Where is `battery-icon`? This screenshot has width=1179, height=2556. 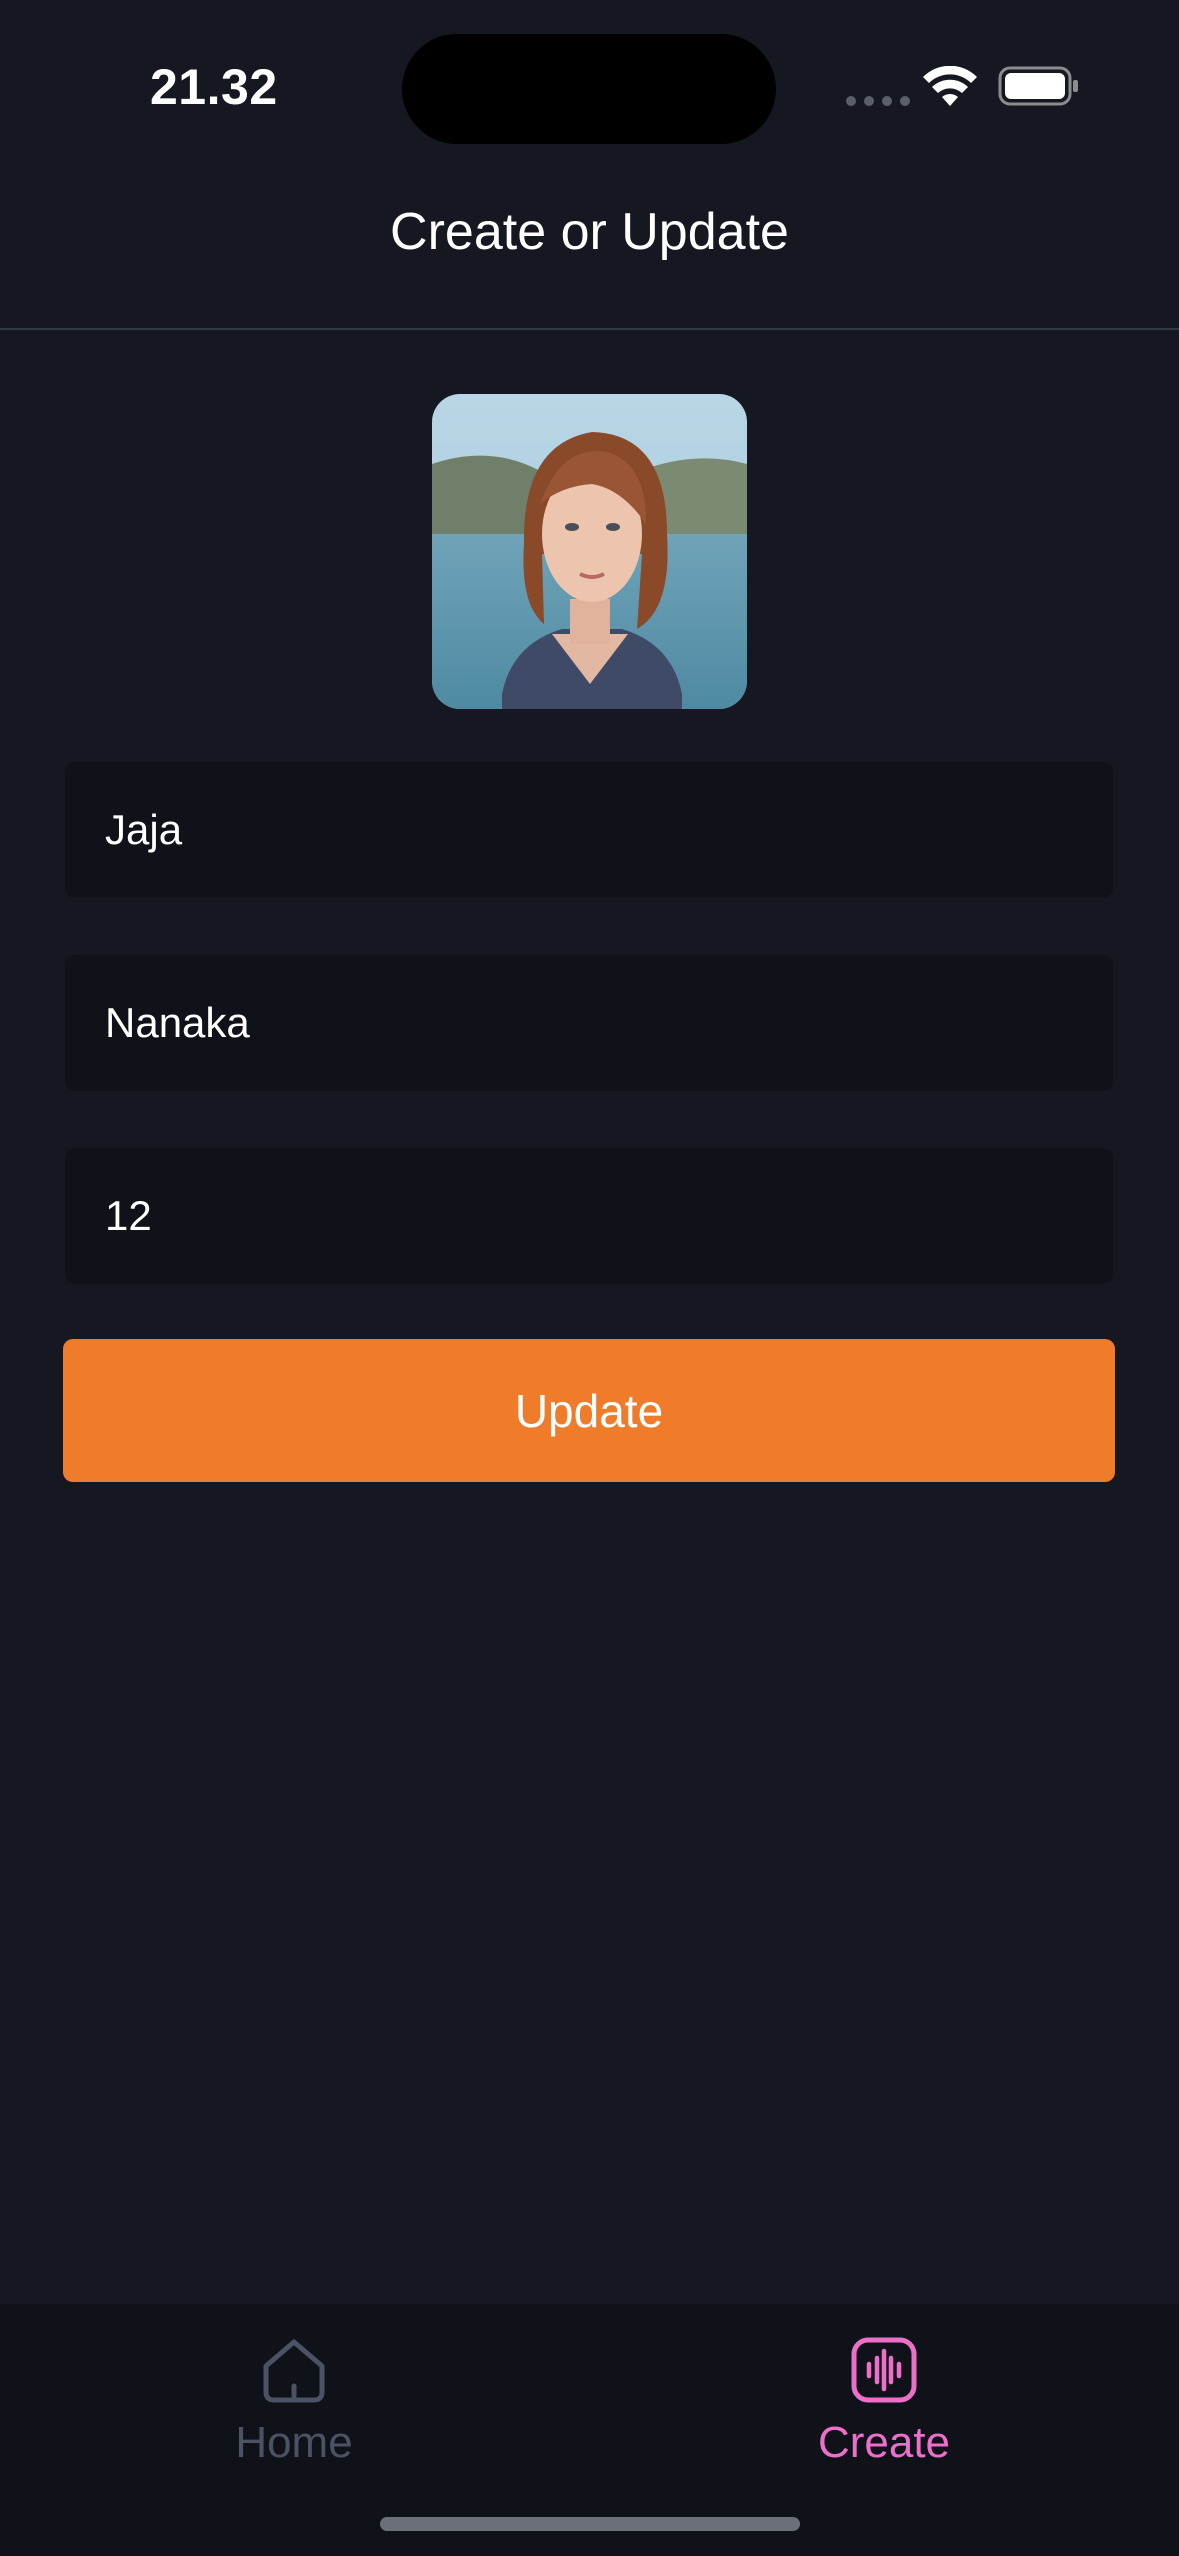 battery-icon is located at coordinates (1038, 86).